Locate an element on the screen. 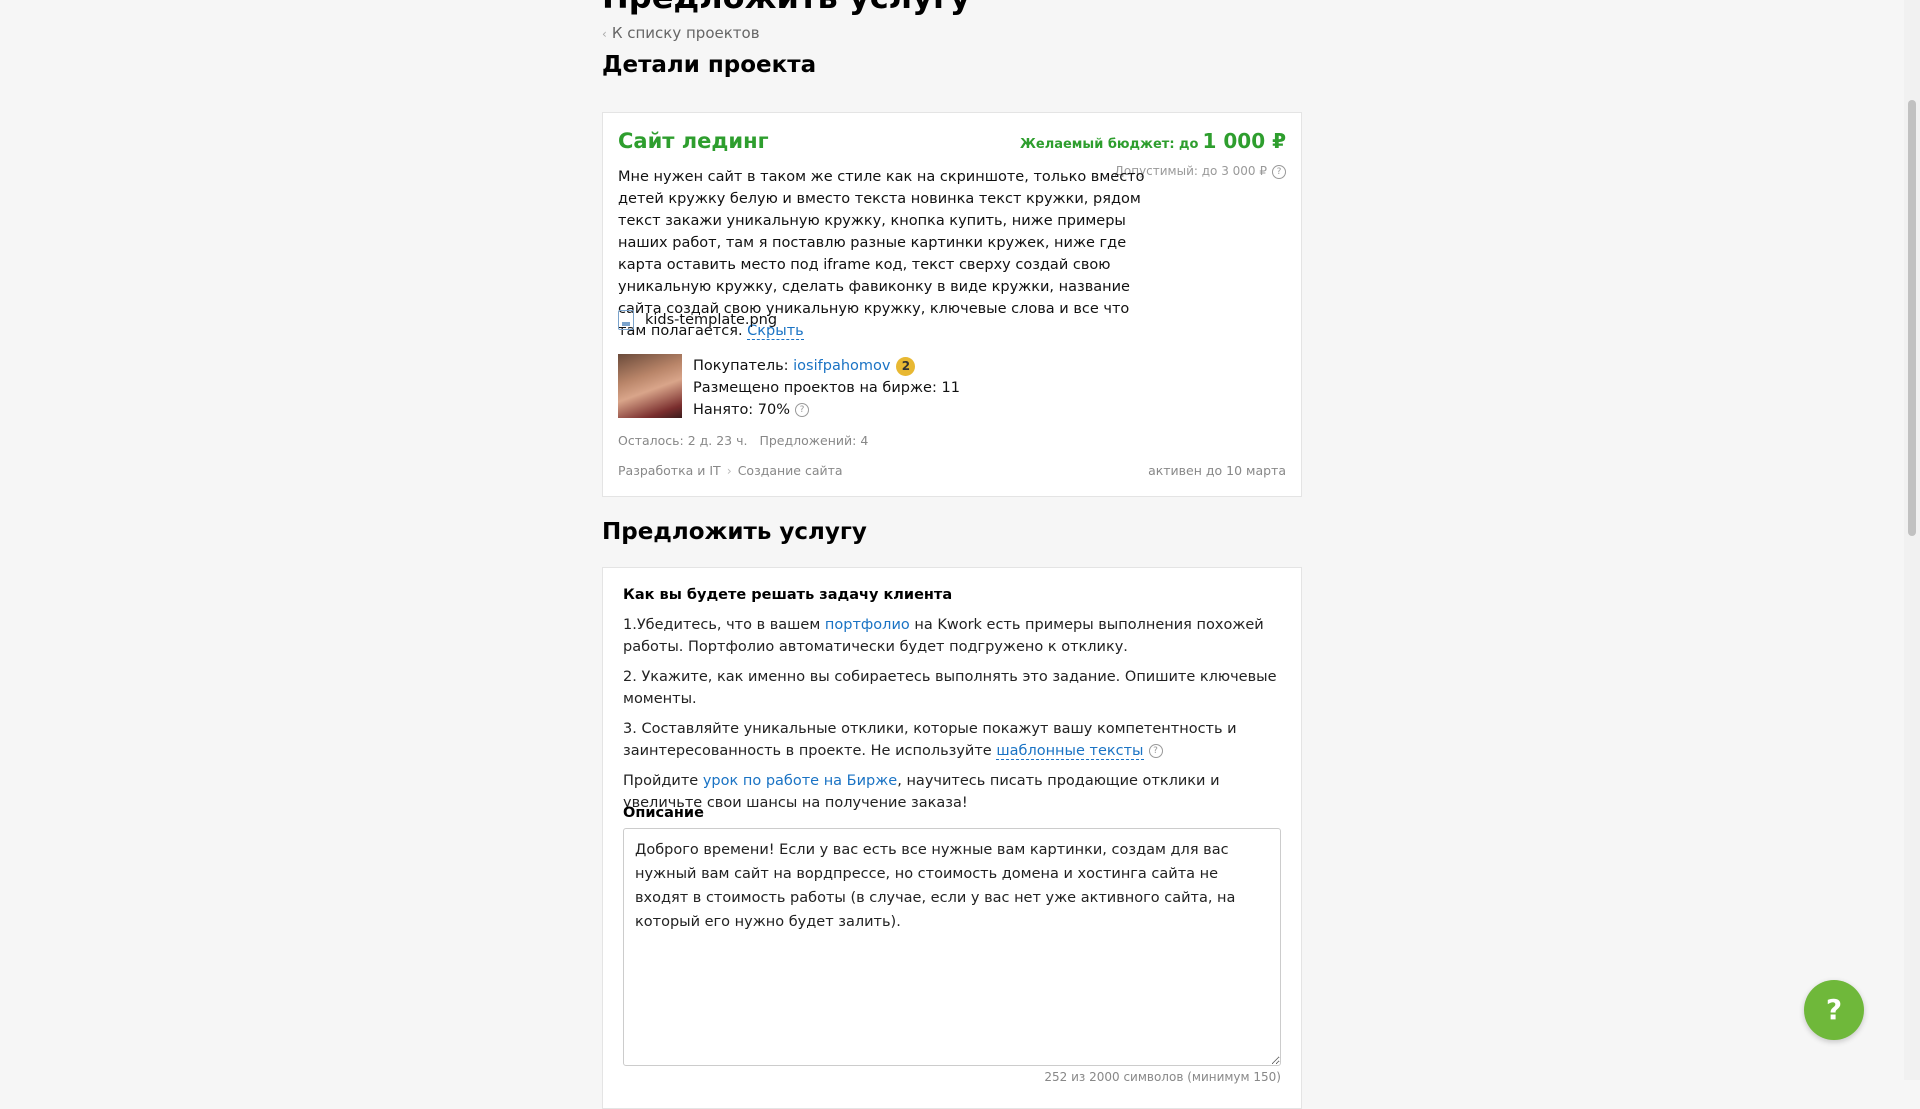 The width and height of the screenshot is (1920, 1109). step1-text-a: 1.Убедитесь, что в вашем is located at coordinates (724, 625).